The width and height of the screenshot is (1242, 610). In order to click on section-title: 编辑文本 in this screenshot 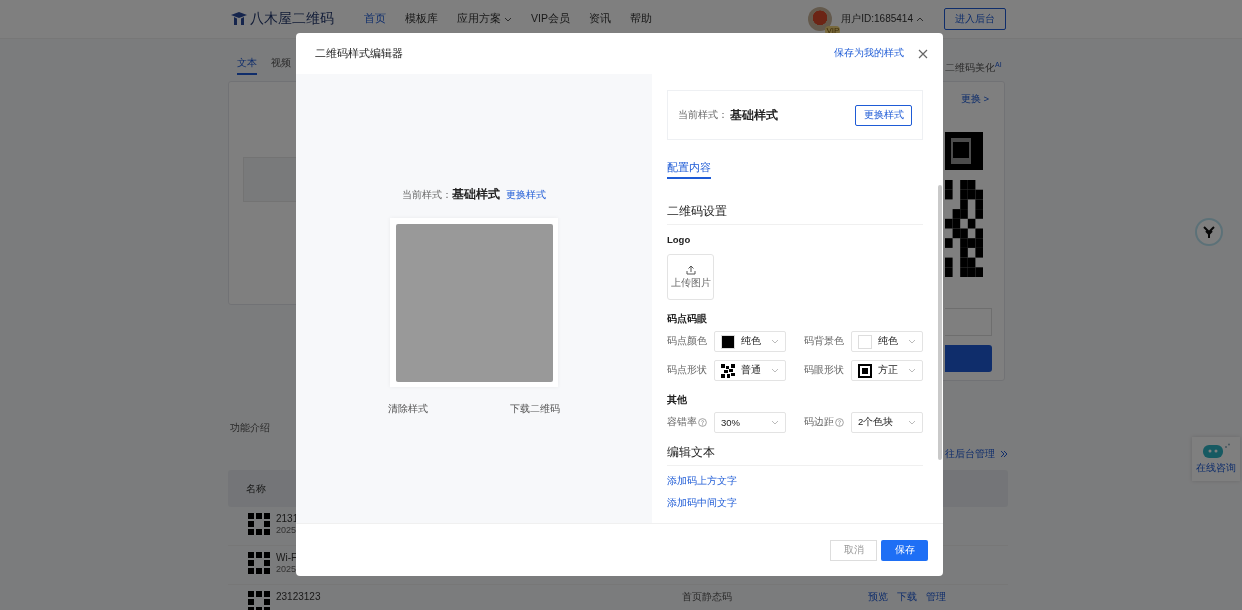, I will do `click(795, 455)`.